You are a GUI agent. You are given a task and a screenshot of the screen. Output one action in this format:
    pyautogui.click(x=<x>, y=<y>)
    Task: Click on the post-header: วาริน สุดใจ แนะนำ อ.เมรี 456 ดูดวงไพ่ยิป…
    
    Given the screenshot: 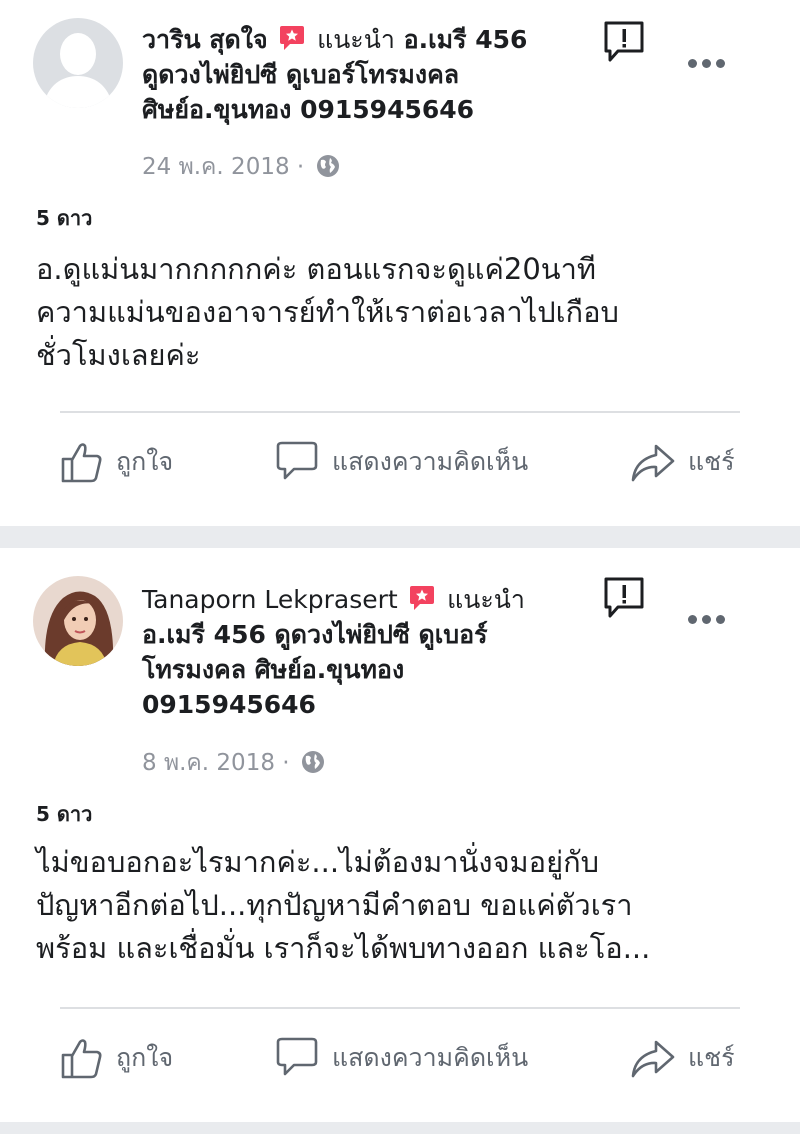 What is the action you would take?
    pyautogui.click(x=367, y=74)
    